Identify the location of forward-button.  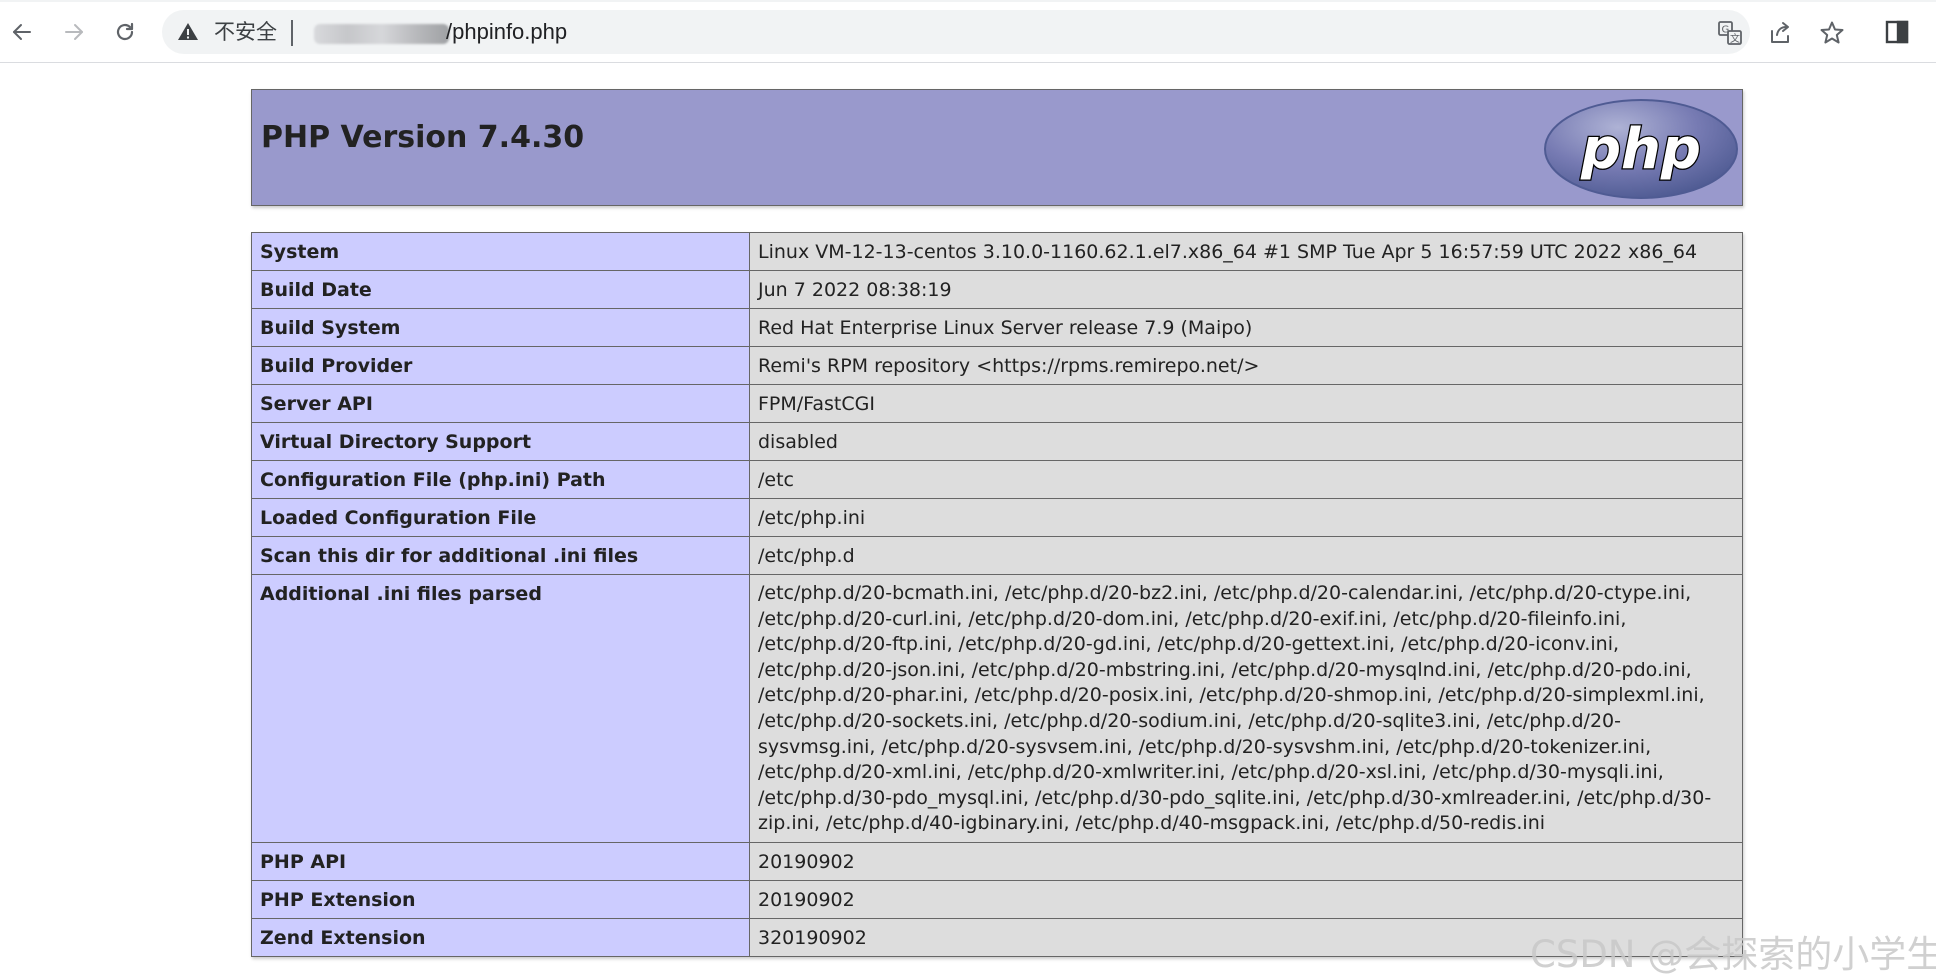
(74, 32).